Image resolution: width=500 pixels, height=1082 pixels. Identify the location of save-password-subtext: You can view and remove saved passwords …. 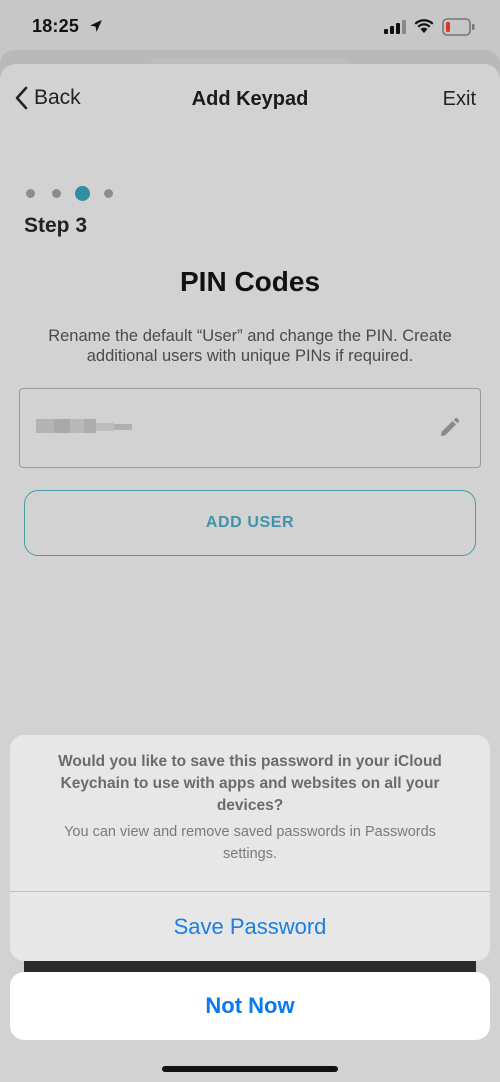
(250, 843).